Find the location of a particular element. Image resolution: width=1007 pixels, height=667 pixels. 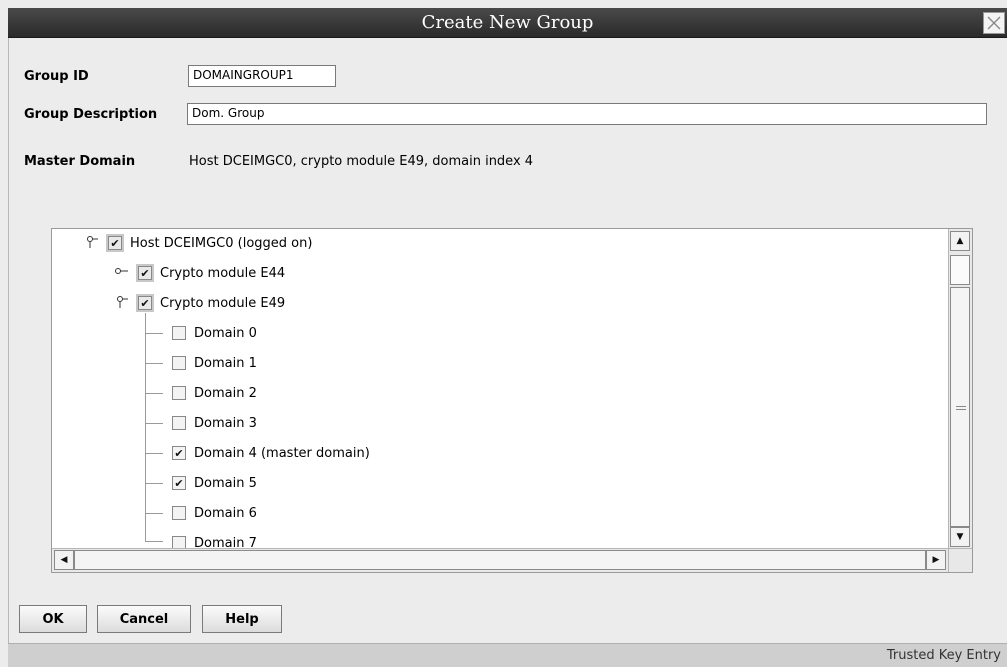

tree-node-domain-4: ✔ Domain 4 (master domain) is located at coordinates (271, 453).